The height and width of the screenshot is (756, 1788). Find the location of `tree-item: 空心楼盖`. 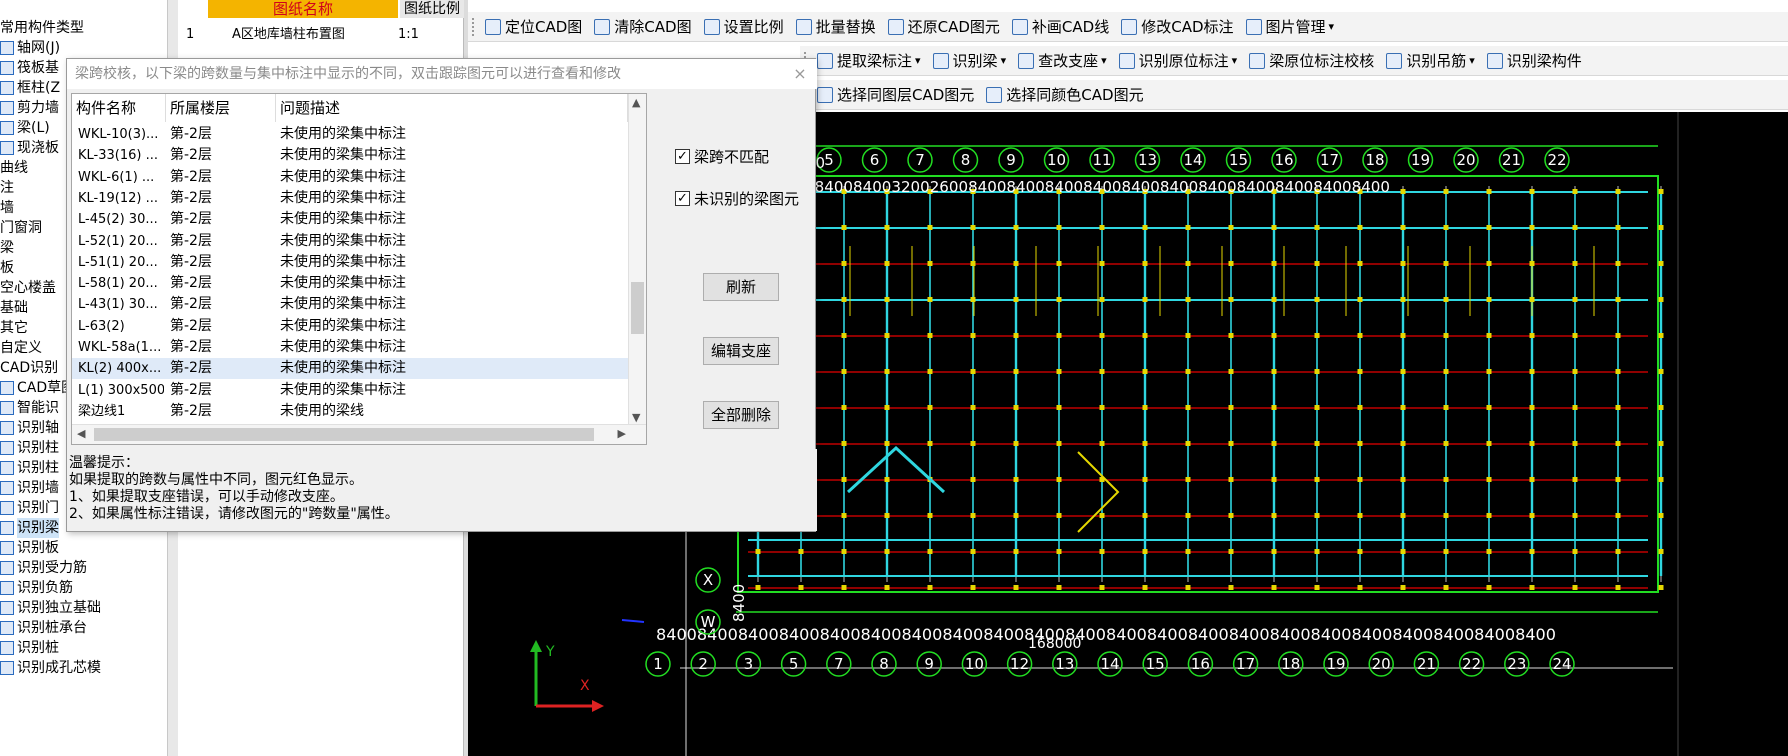

tree-item: 空心楼盖 is located at coordinates (28, 288).